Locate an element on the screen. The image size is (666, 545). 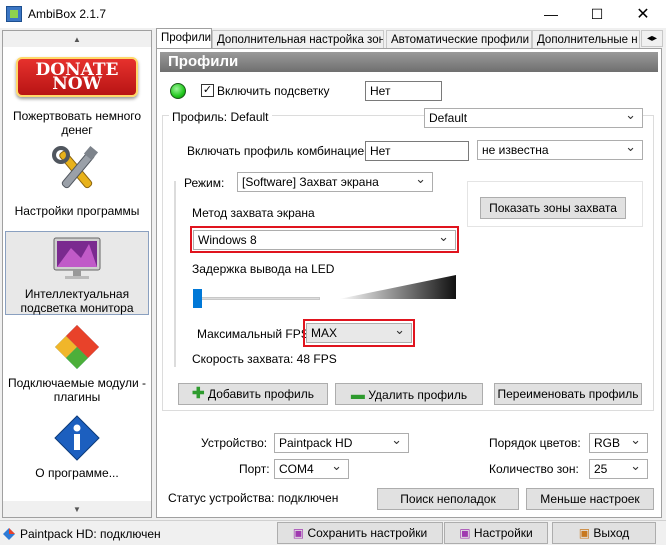
mode-label: Режим: is located at coordinates (204, 183).